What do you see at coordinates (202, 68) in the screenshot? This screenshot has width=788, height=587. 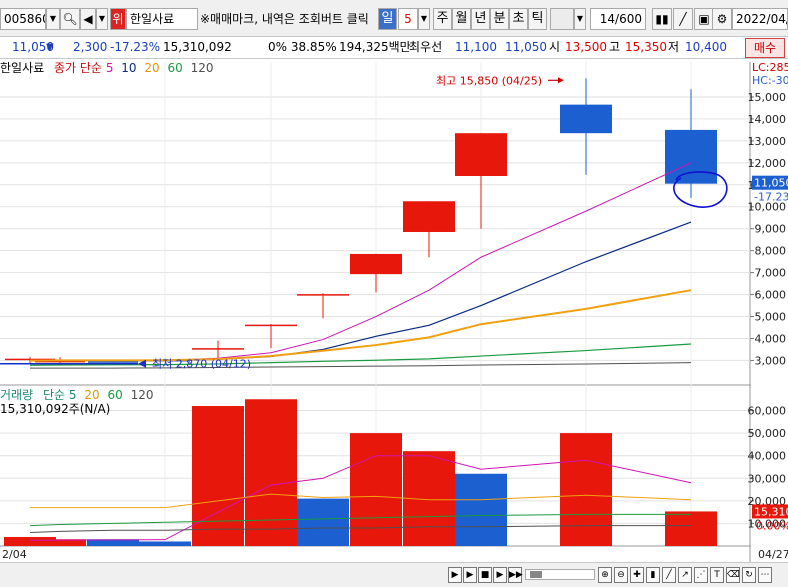 I see `price-legend-ma120: 120` at bounding box center [202, 68].